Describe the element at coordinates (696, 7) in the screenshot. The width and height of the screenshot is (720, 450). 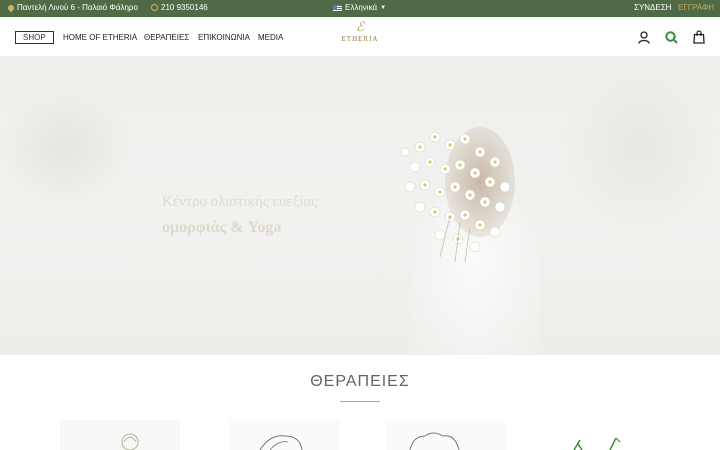
I see `register-link: ΕΓΓΡΑΦΗ` at that location.